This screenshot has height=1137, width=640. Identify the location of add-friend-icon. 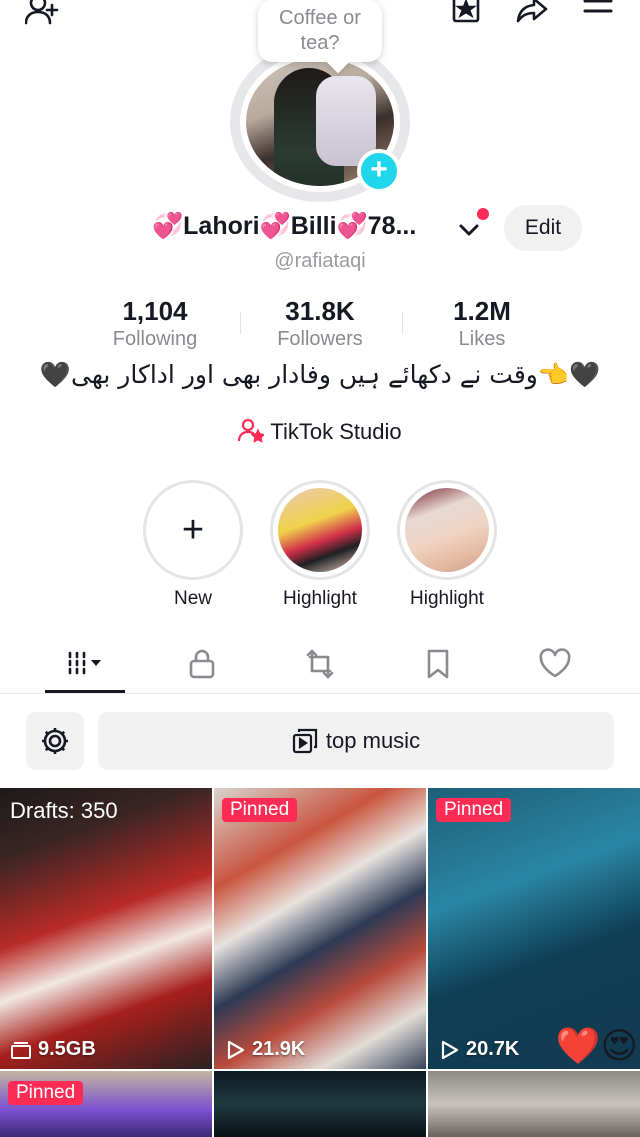
(42, 16).